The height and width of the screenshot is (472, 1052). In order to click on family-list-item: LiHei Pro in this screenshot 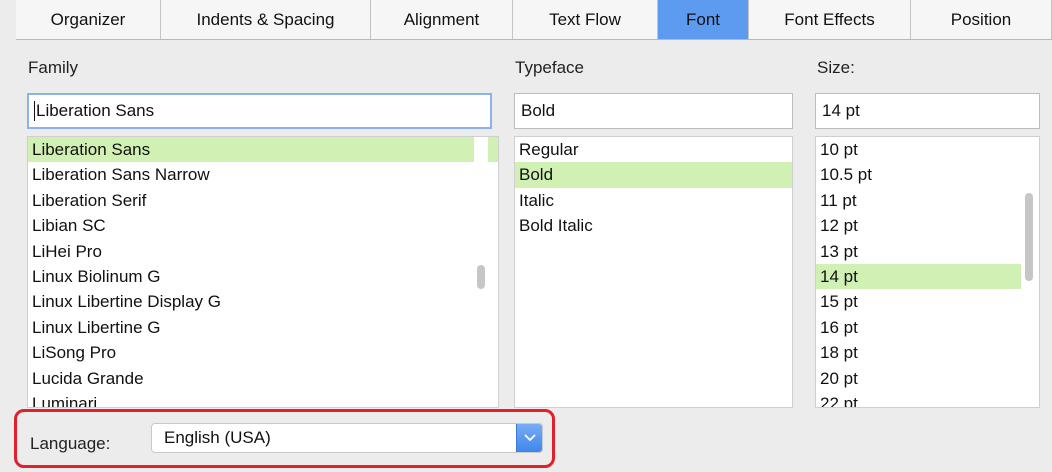, I will do `click(263, 251)`.